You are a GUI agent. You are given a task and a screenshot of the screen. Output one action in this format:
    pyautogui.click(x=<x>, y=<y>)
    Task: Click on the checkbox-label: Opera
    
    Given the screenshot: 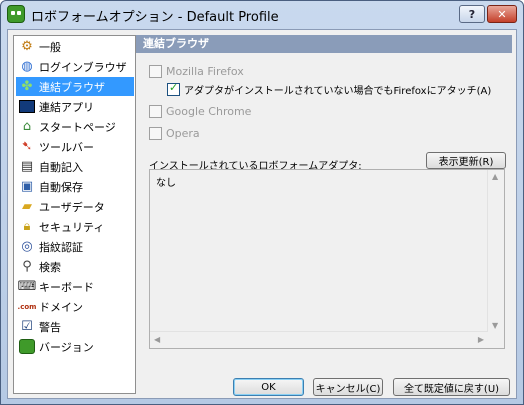 What is the action you would take?
    pyautogui.click(x=183, y=133)
    